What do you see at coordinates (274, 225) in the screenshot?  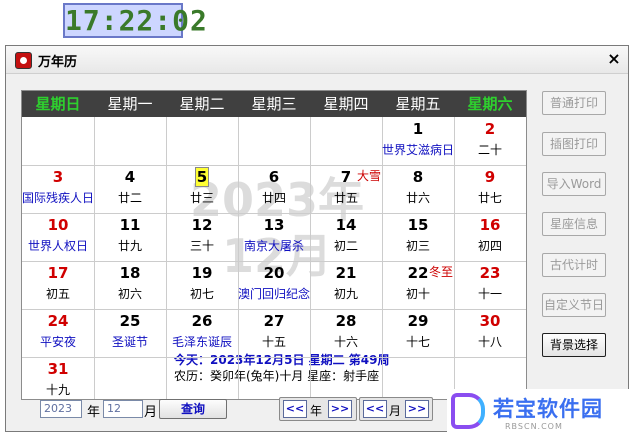 I see `day-number: 13` at bounding box center [274, 225].